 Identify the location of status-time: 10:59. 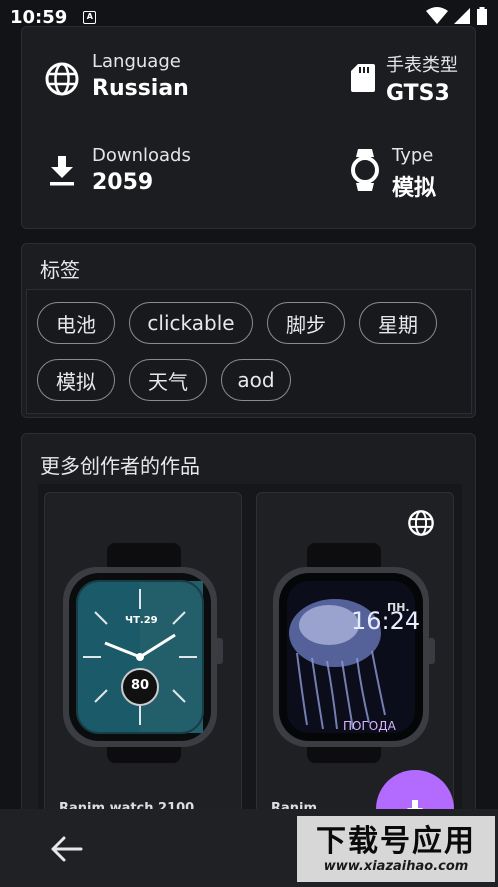
(39, 17).